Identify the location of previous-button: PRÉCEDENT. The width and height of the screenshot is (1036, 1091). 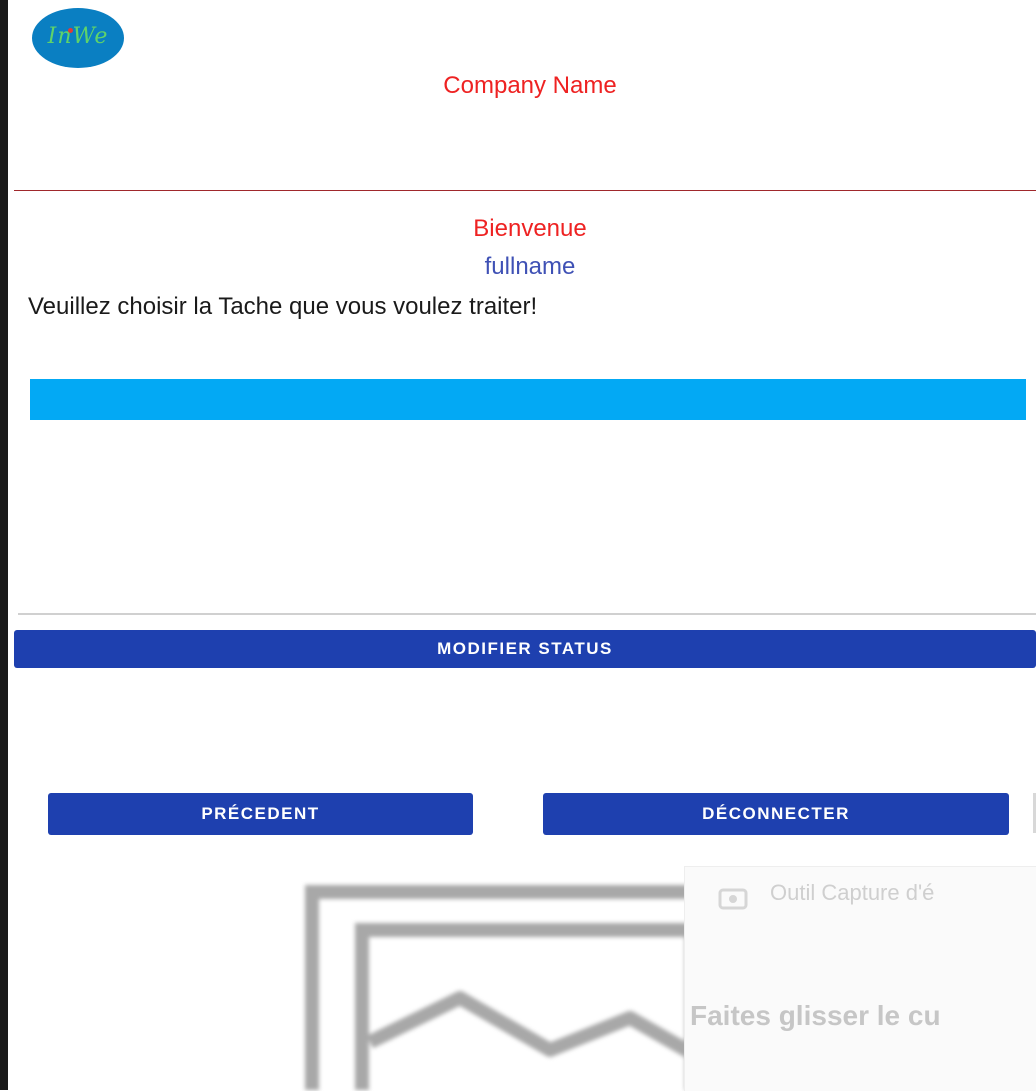
(260, 814).